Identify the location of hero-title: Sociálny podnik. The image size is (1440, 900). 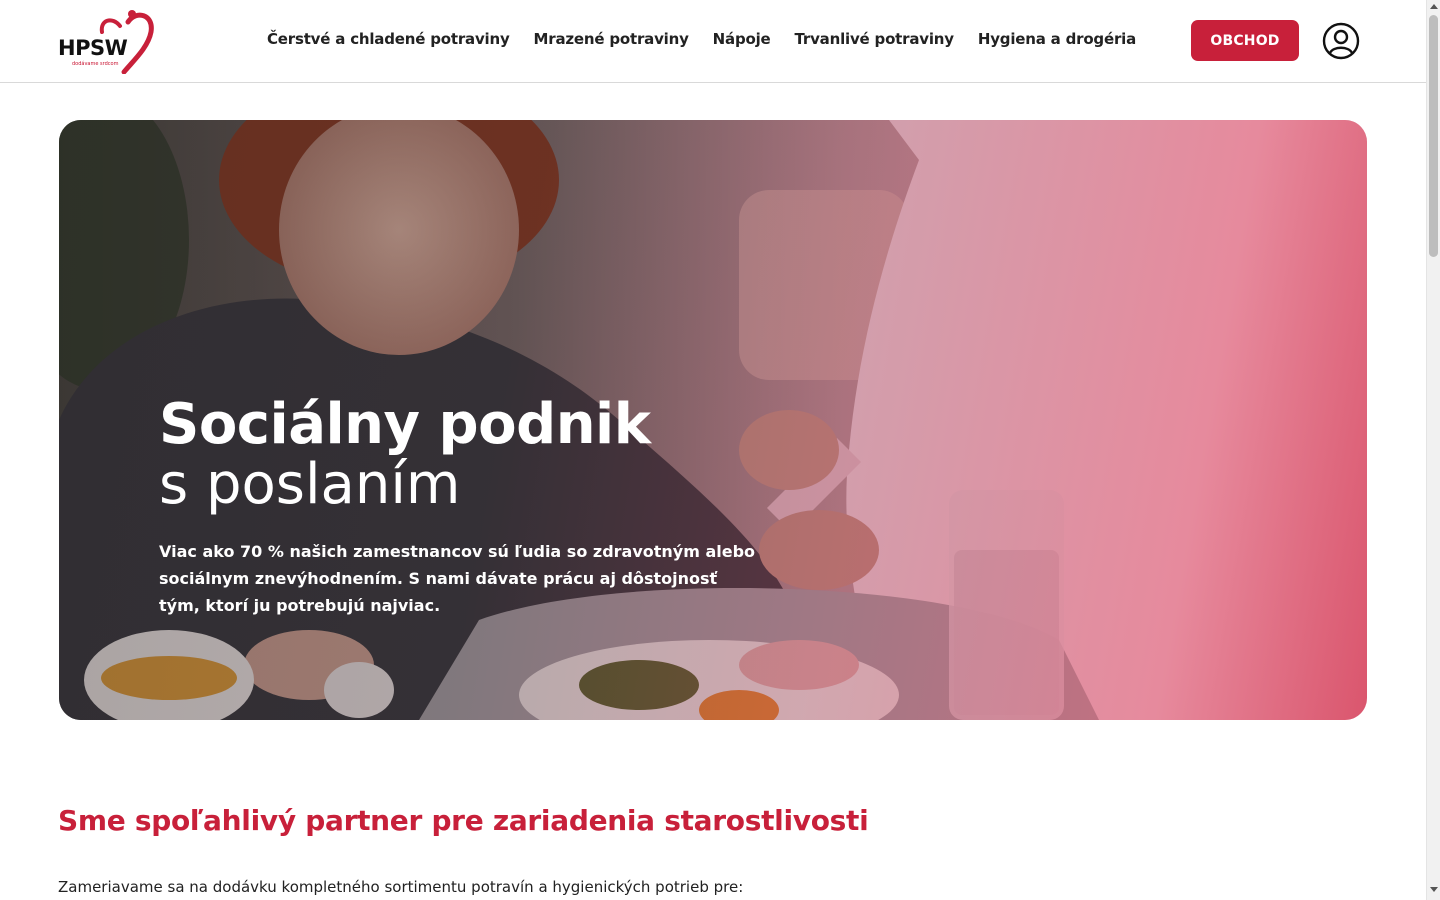
(405, 424).